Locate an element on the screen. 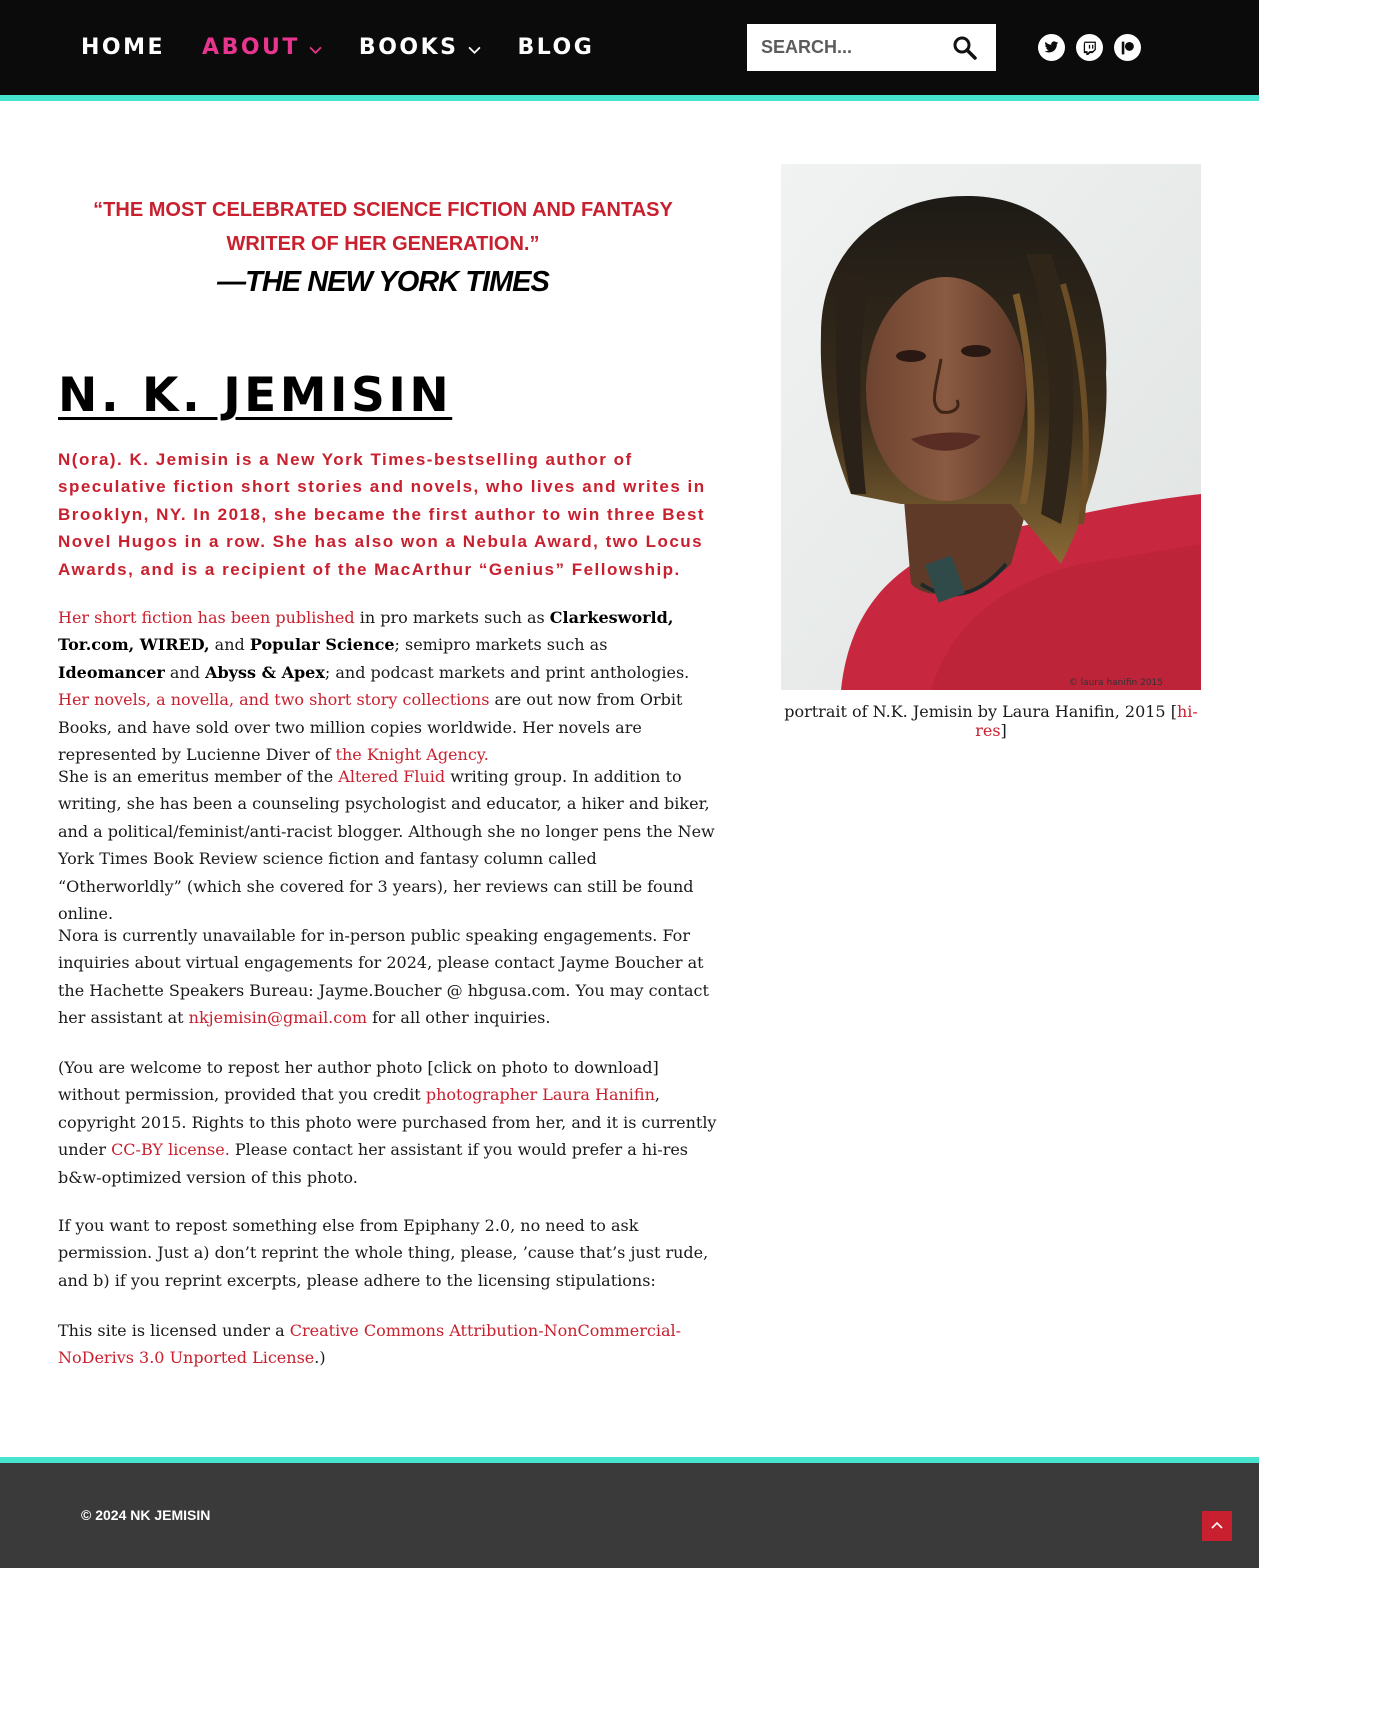 Image resolution: width=1377 pixels, height=1715 pixels. search-box is located at coordinates (871, 47).